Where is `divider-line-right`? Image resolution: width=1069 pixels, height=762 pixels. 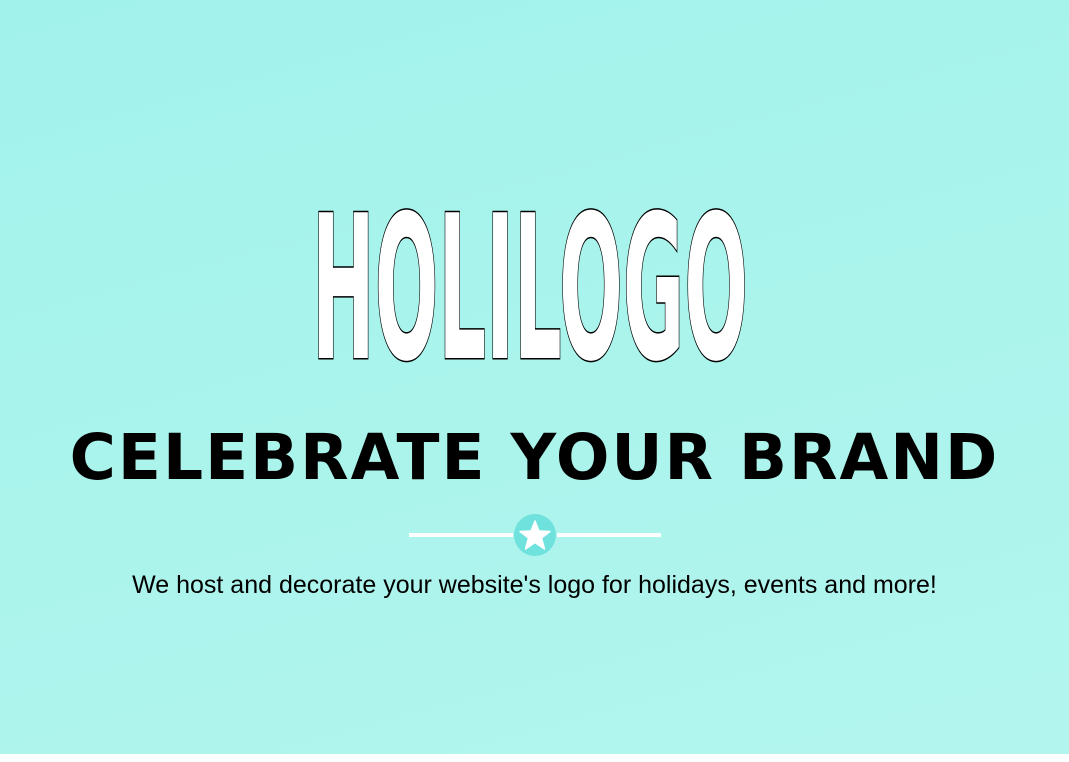 divider-line-right is located at coordinates (609, 535).